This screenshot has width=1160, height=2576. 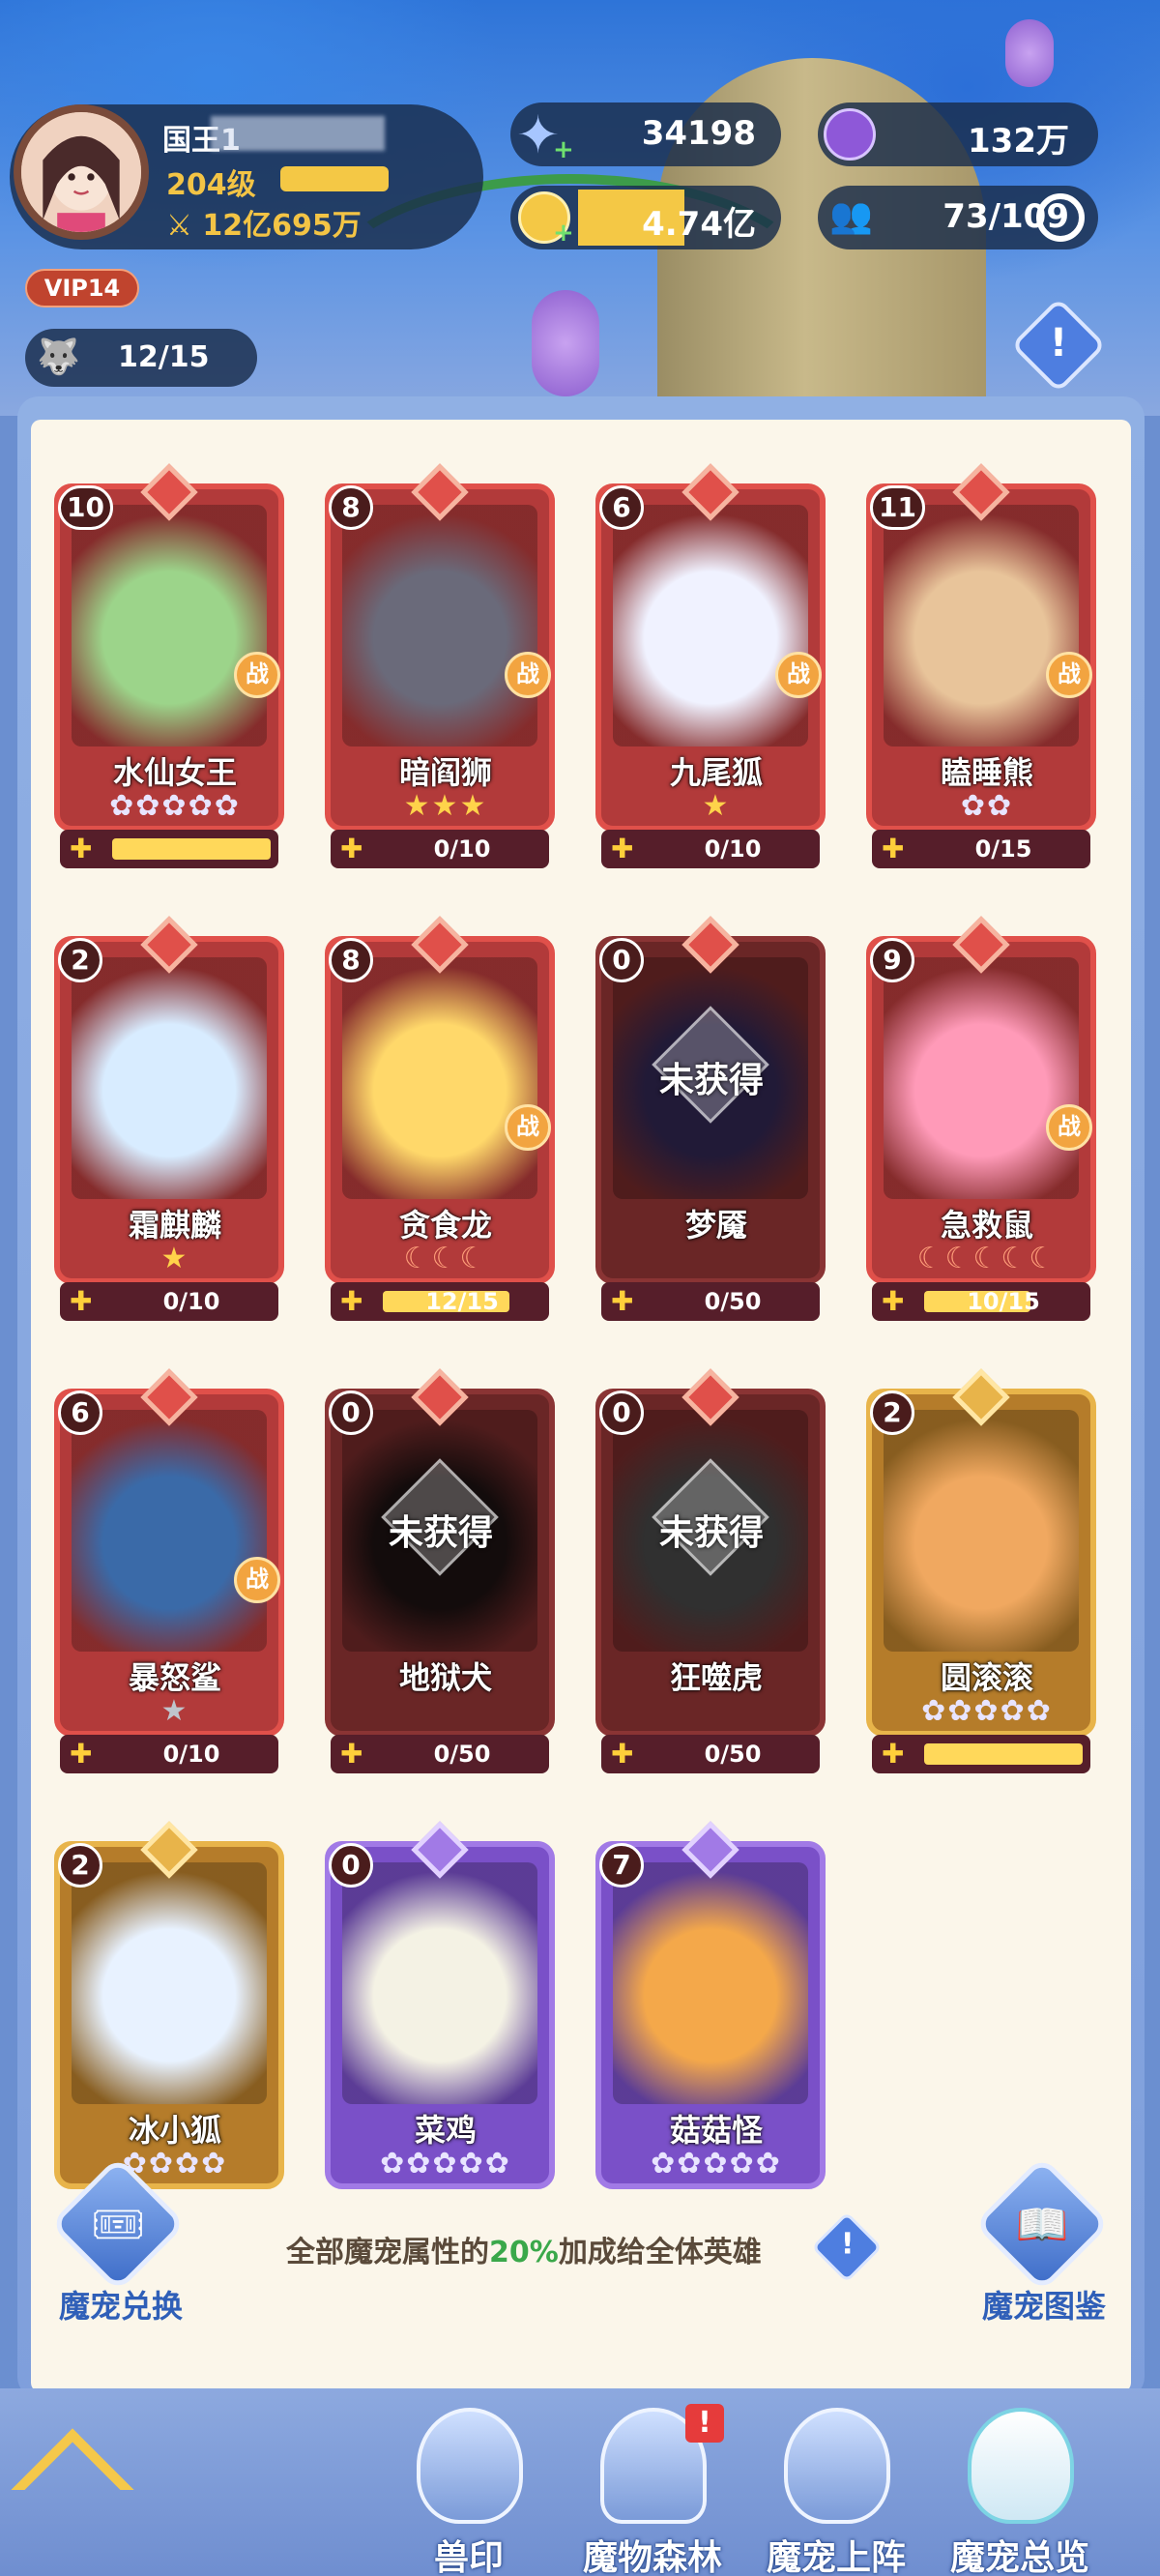 I want to click on bonus-info-button: !, so click(x=847, y=2247).